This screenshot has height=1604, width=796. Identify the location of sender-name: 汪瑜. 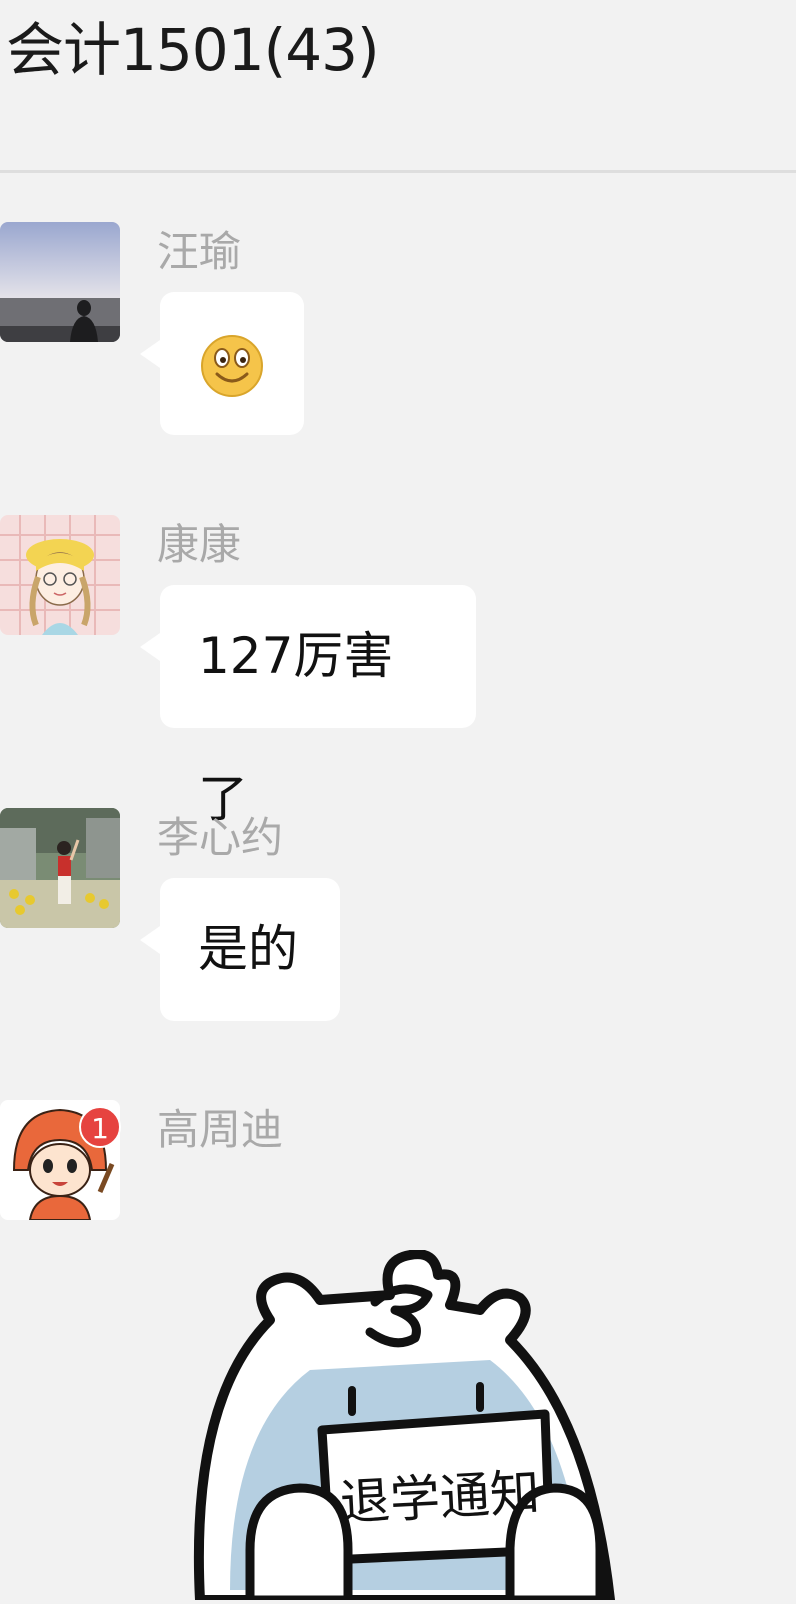
(199, 251).